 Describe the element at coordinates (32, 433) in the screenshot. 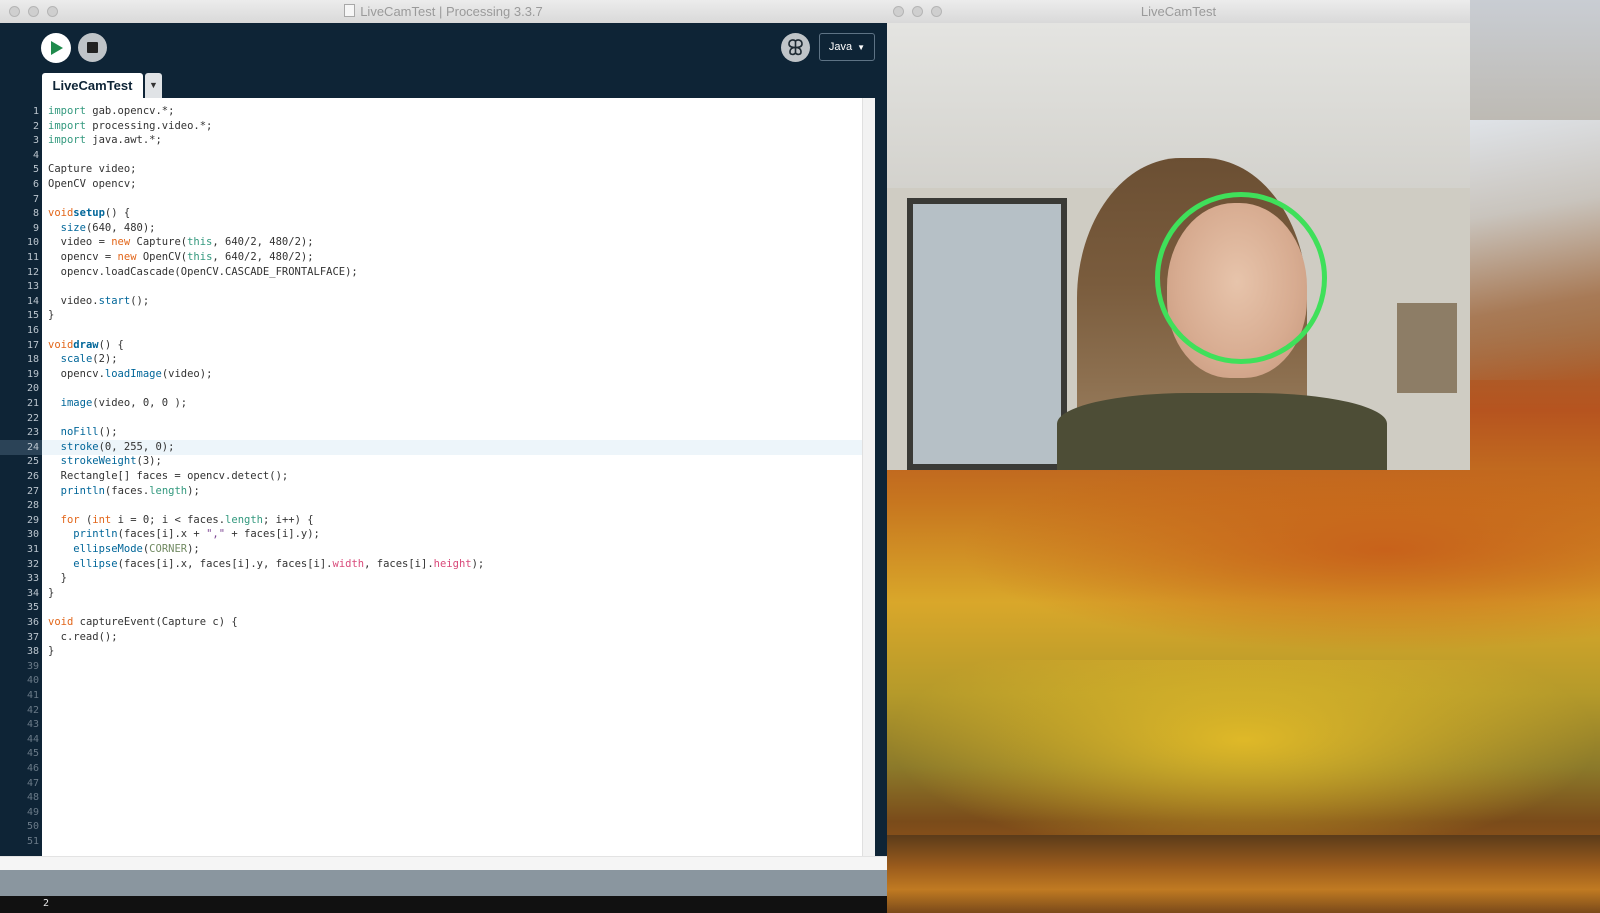

I see `line-number: 23` at that location.